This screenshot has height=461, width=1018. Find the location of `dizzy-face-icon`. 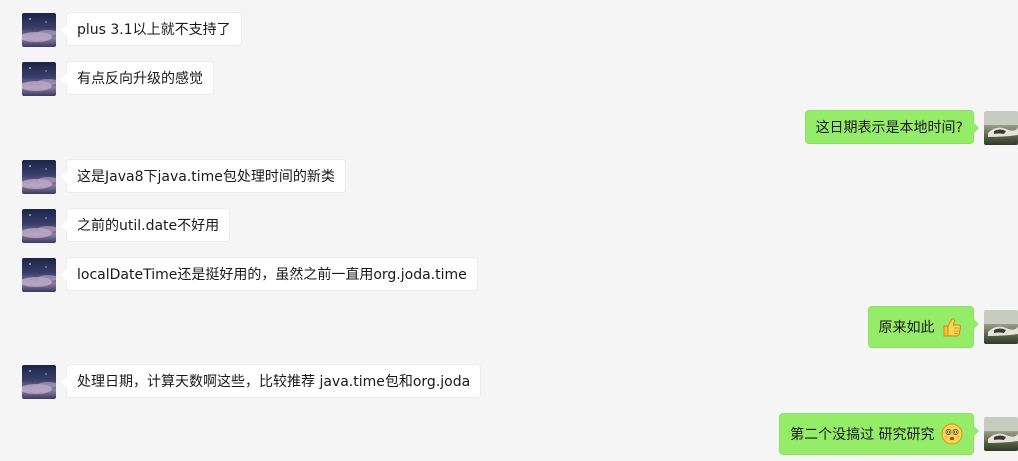

dizzy-face-icon is located at coordinates (952, 434).